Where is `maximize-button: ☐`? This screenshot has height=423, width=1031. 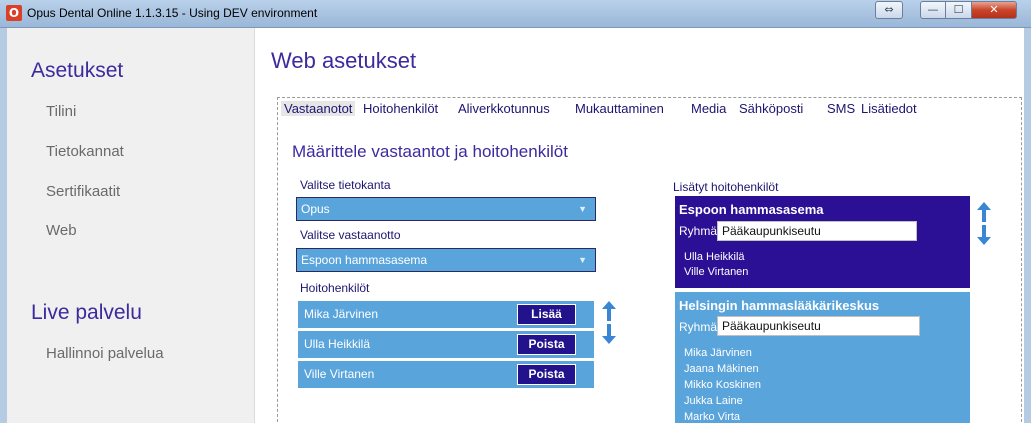
maximize-button: ☐ is located at coordinates (959, 10).